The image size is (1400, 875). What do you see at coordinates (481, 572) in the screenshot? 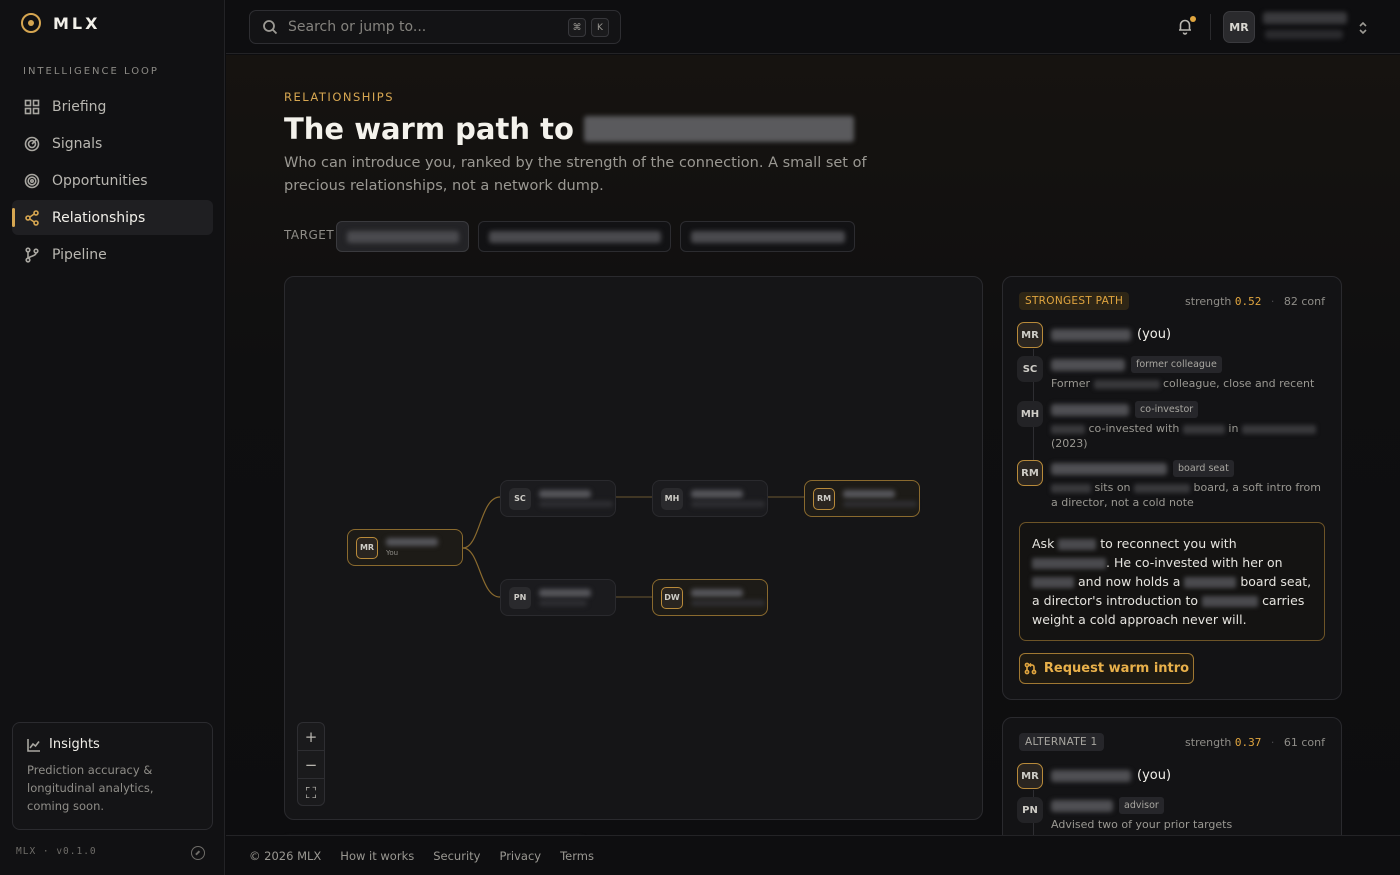
I see `edge-mr-pn` at bounding box center [481, 572].